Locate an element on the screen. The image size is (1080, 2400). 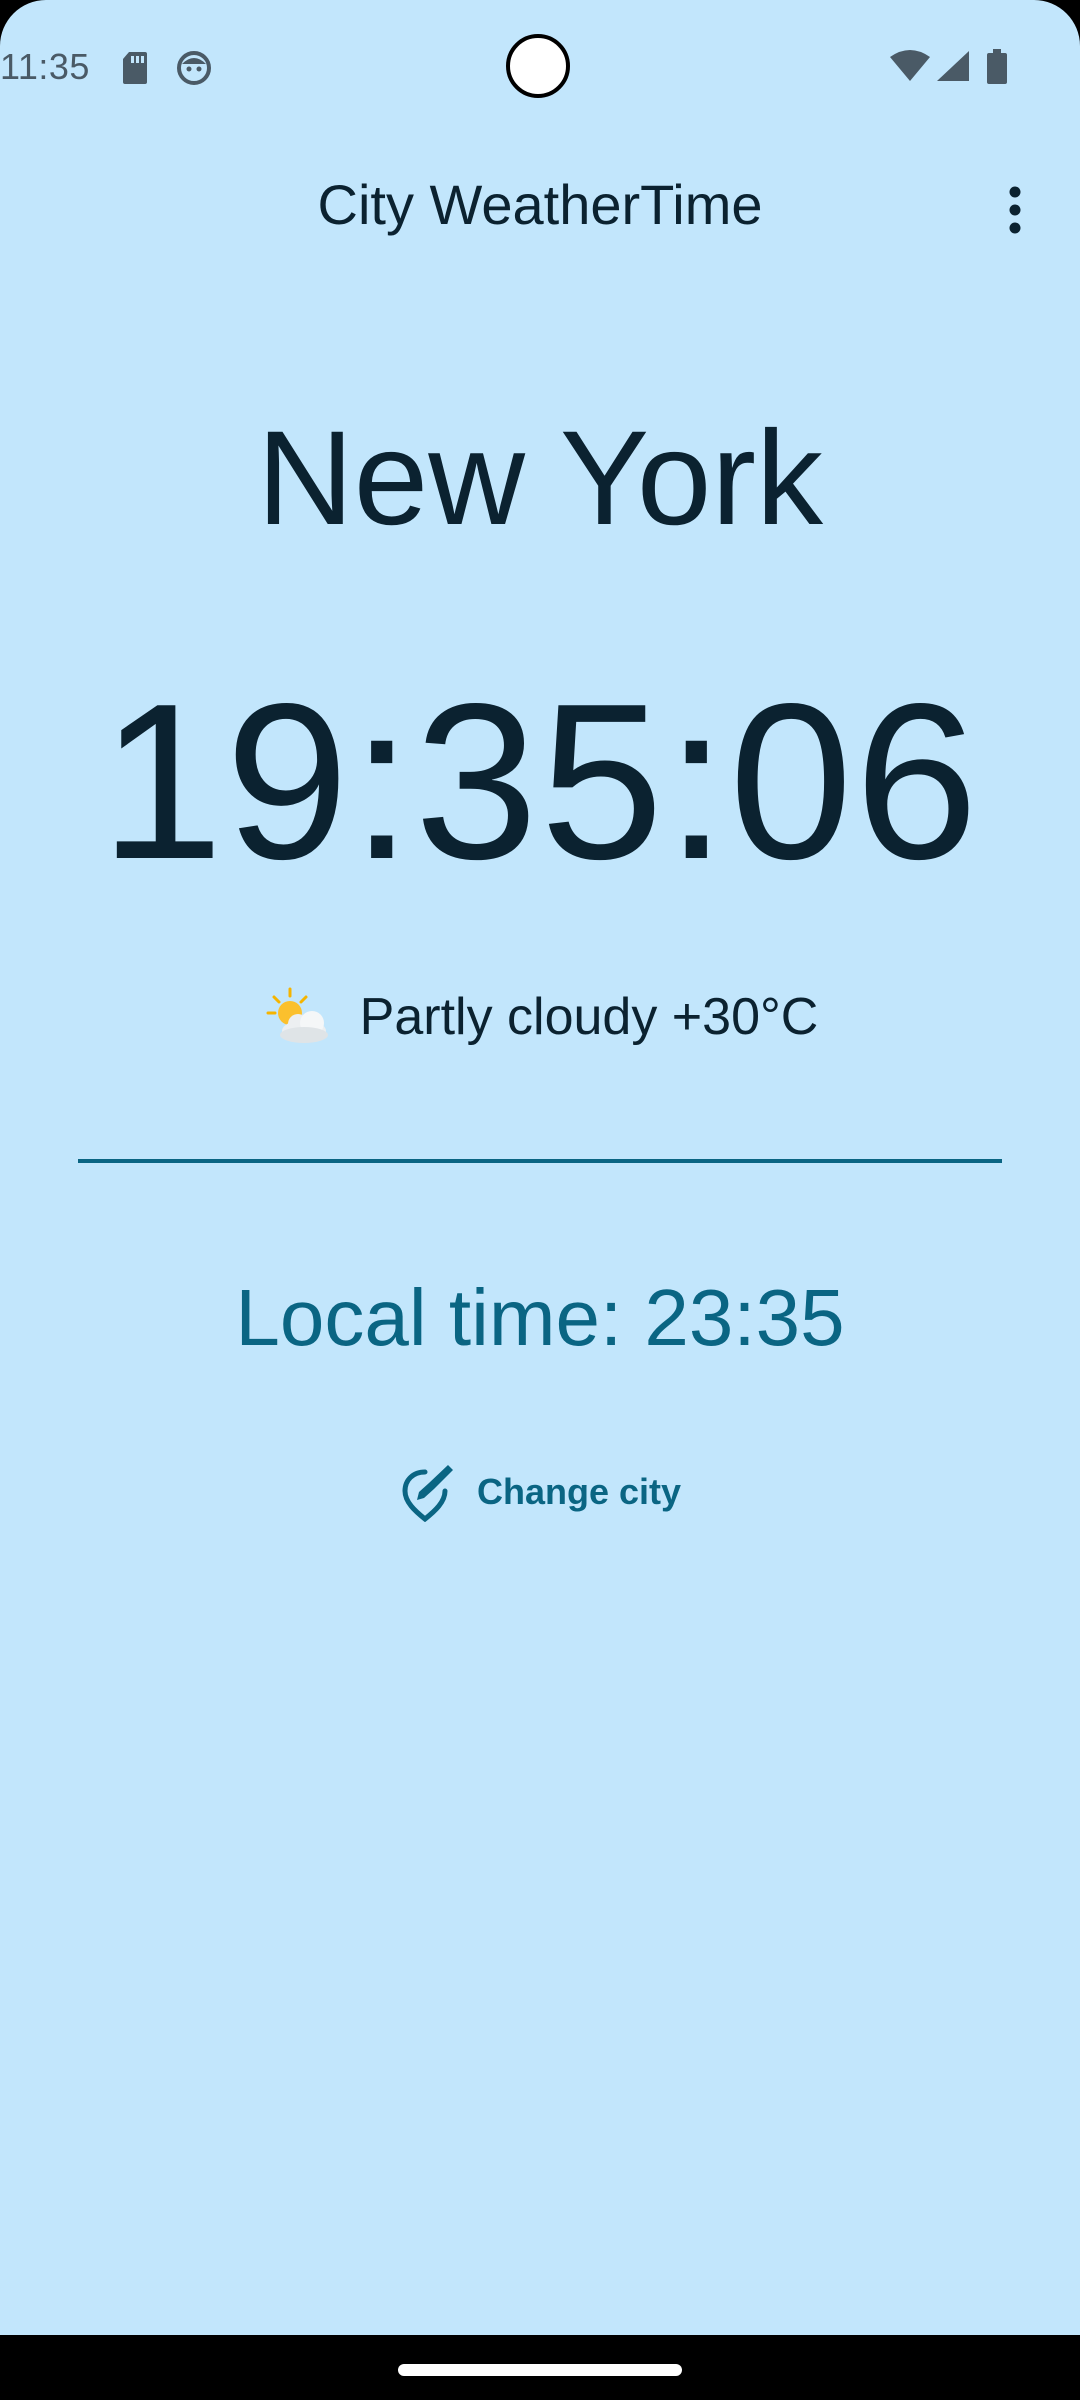
status-time: 11:35 is located at coordinates (45, 66).